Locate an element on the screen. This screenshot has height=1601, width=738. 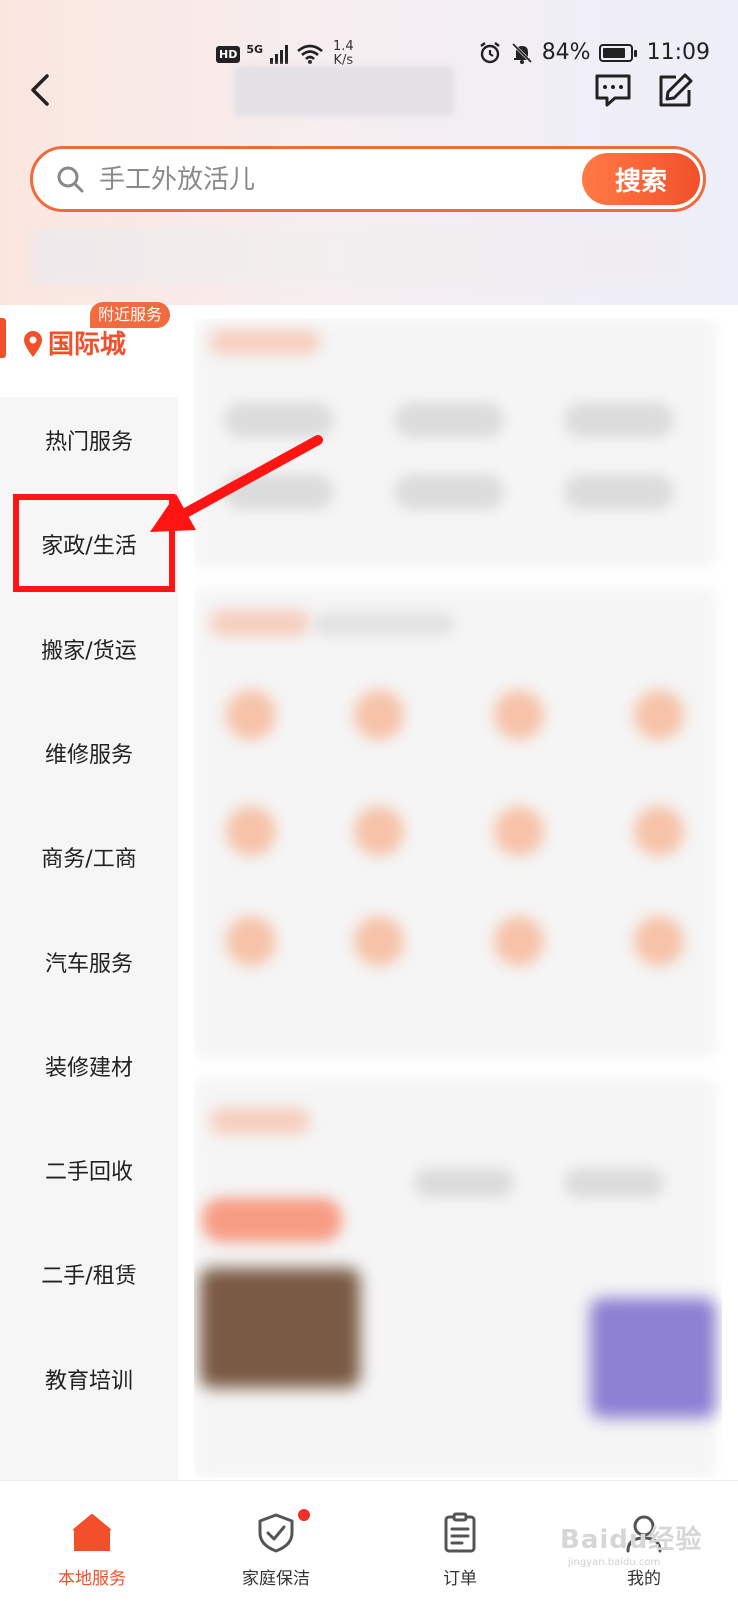
chevron-left-icon is located at coordinates (40, 90).